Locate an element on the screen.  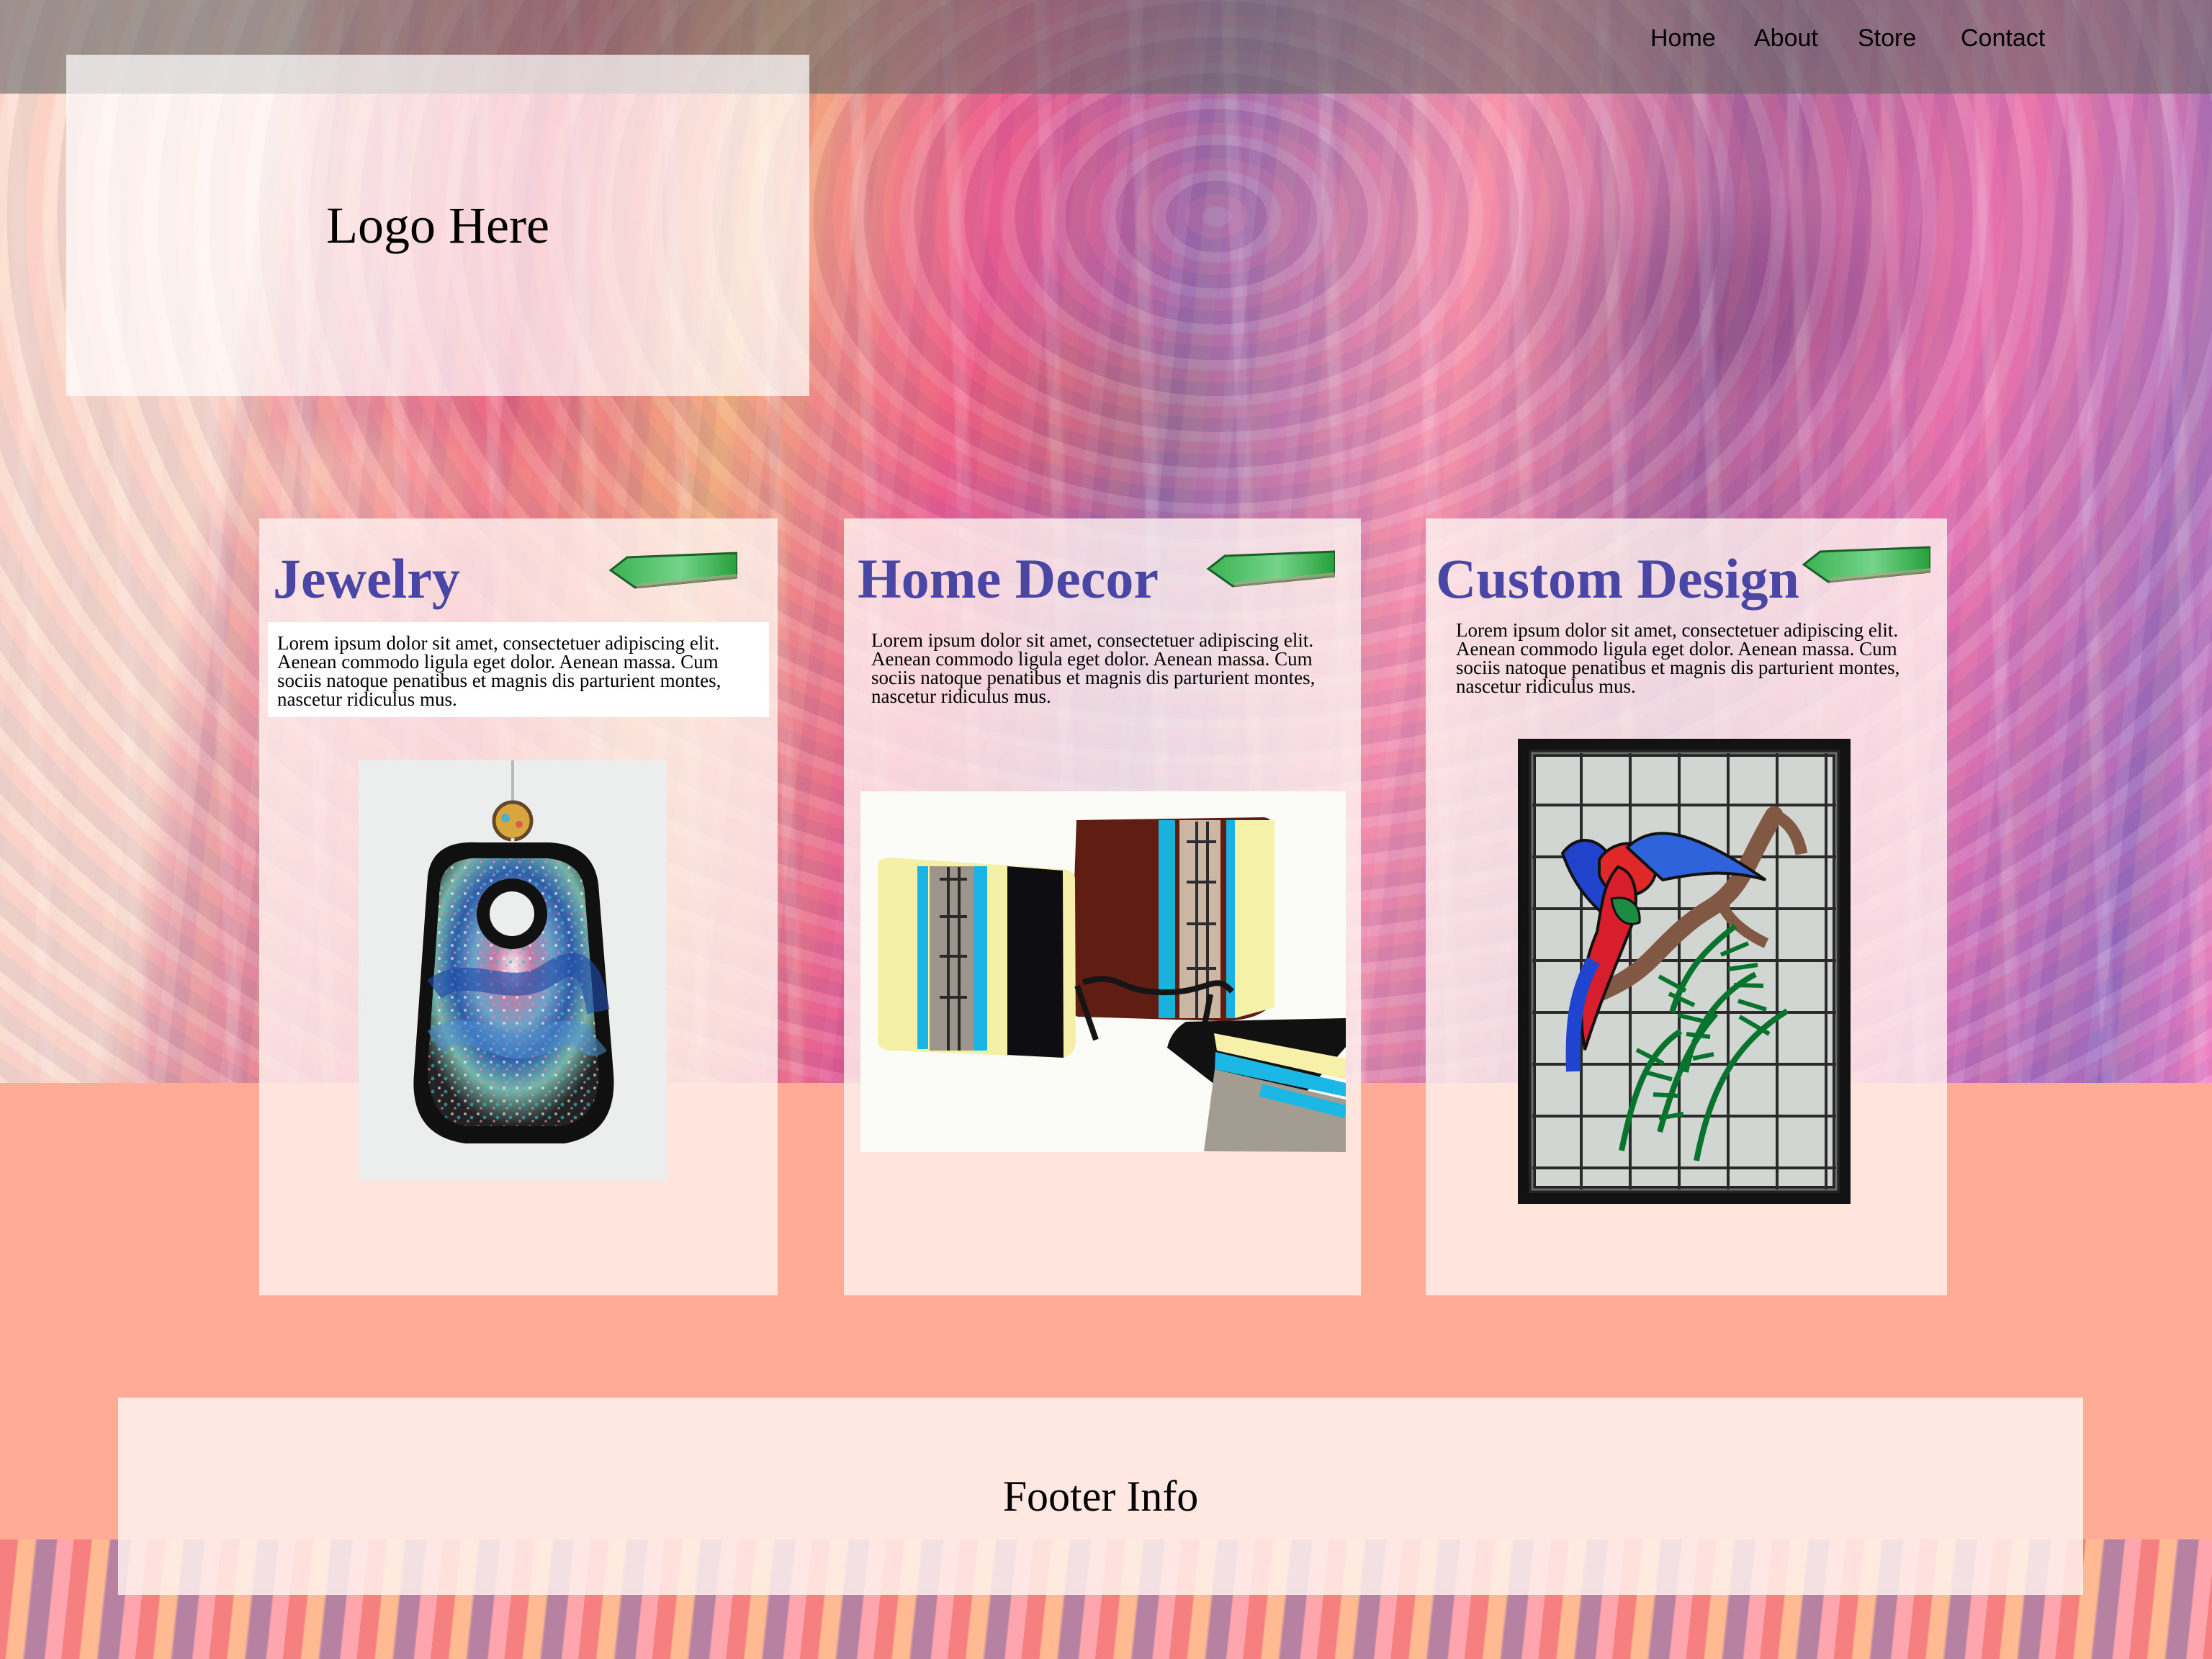
nav-store-link: Store is located at coordinates (1887, 38).